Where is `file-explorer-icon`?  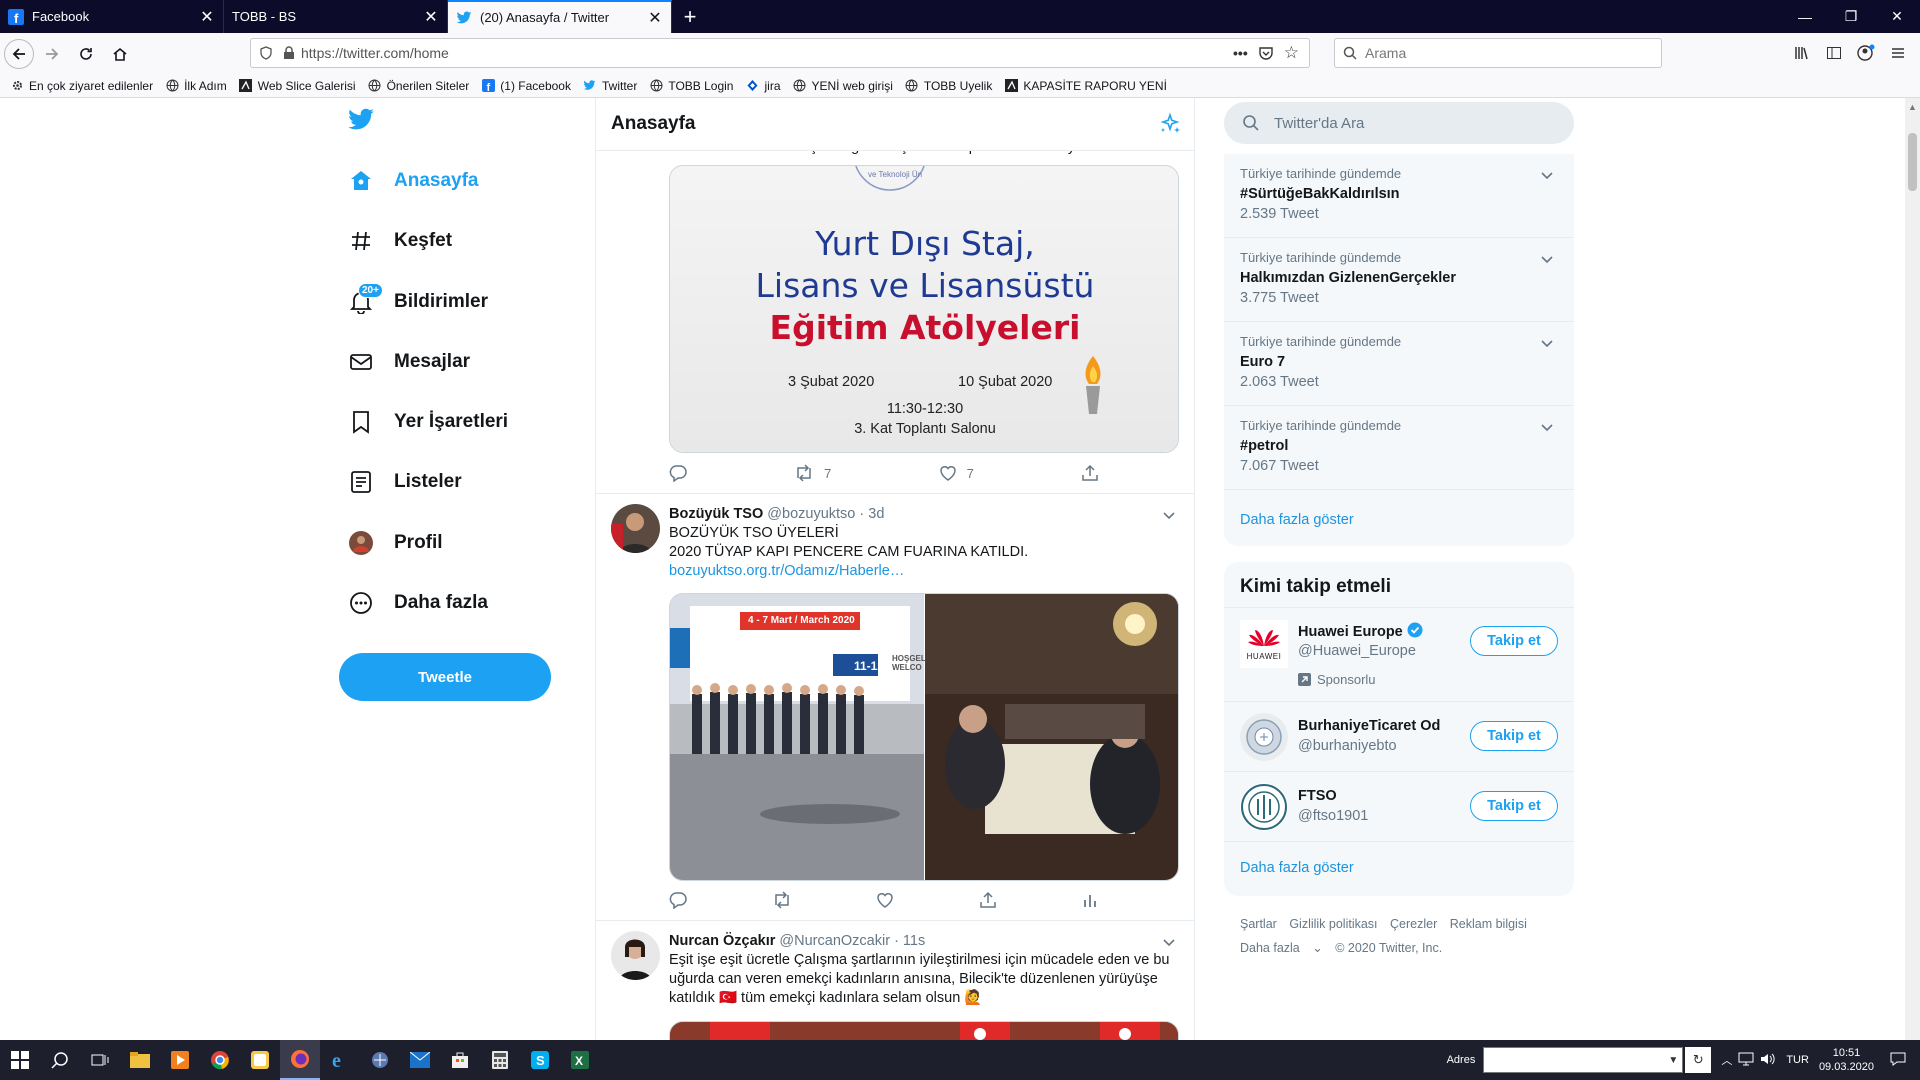 file-explorer-icon is located at coordinates (140, 1060).